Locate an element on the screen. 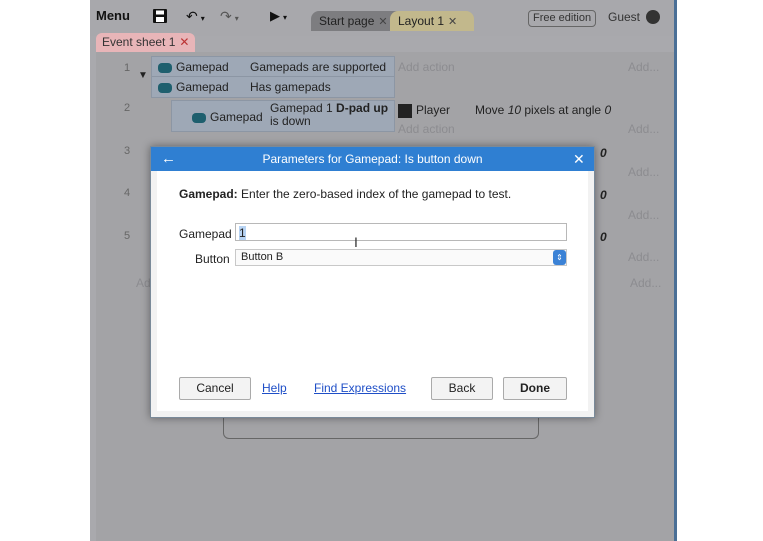  save-icon is located at coordinates (160, 16).